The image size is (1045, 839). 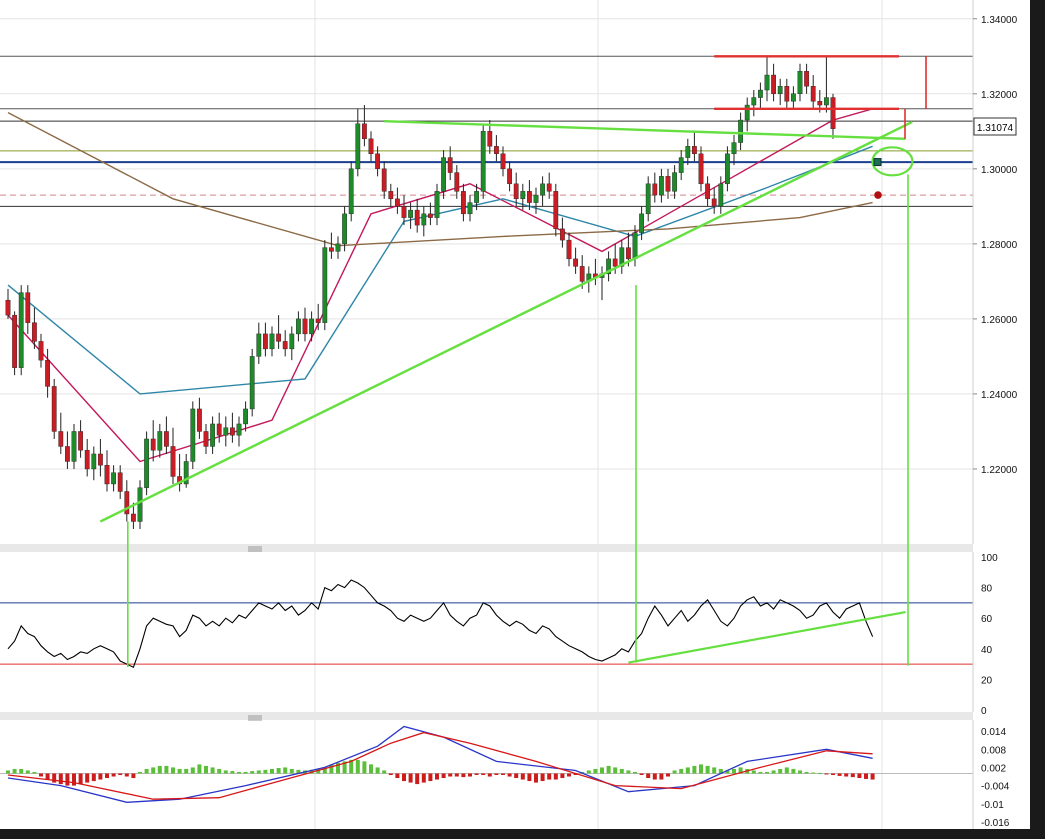 What do you see at coordinates (999, 320) in the screenshot?
I see `price-tick-label: 1.26000` at bounding box center [999, 320].